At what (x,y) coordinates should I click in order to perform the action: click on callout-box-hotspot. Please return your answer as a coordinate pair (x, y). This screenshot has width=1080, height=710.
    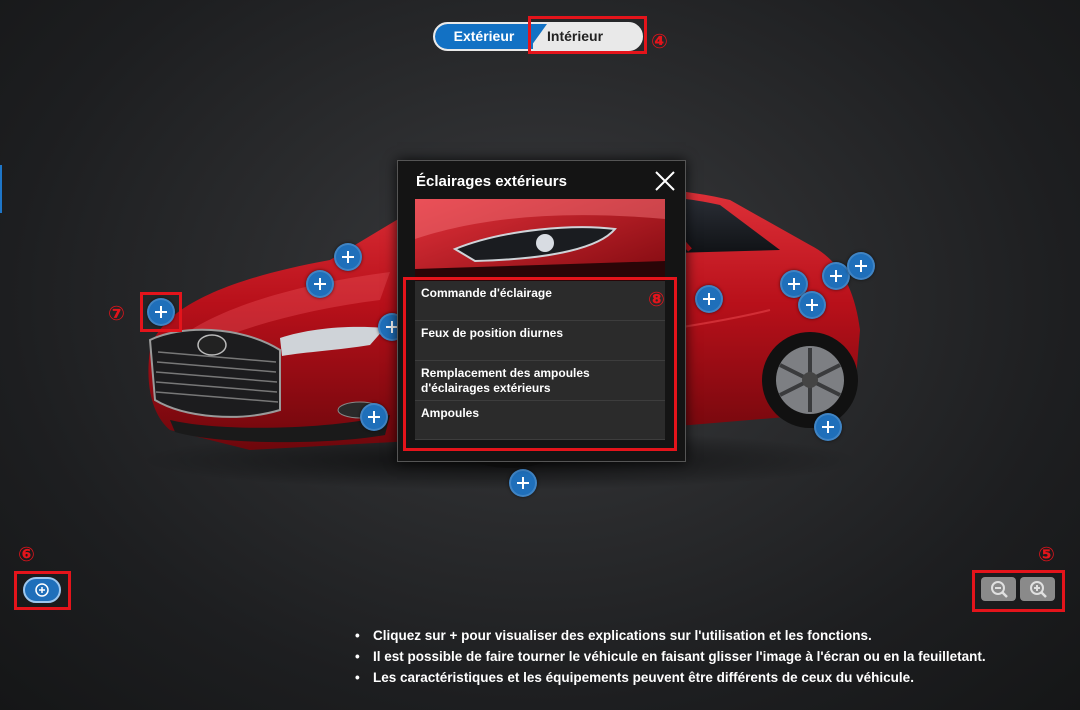
    Looking at the image, I should click on (161, 312).